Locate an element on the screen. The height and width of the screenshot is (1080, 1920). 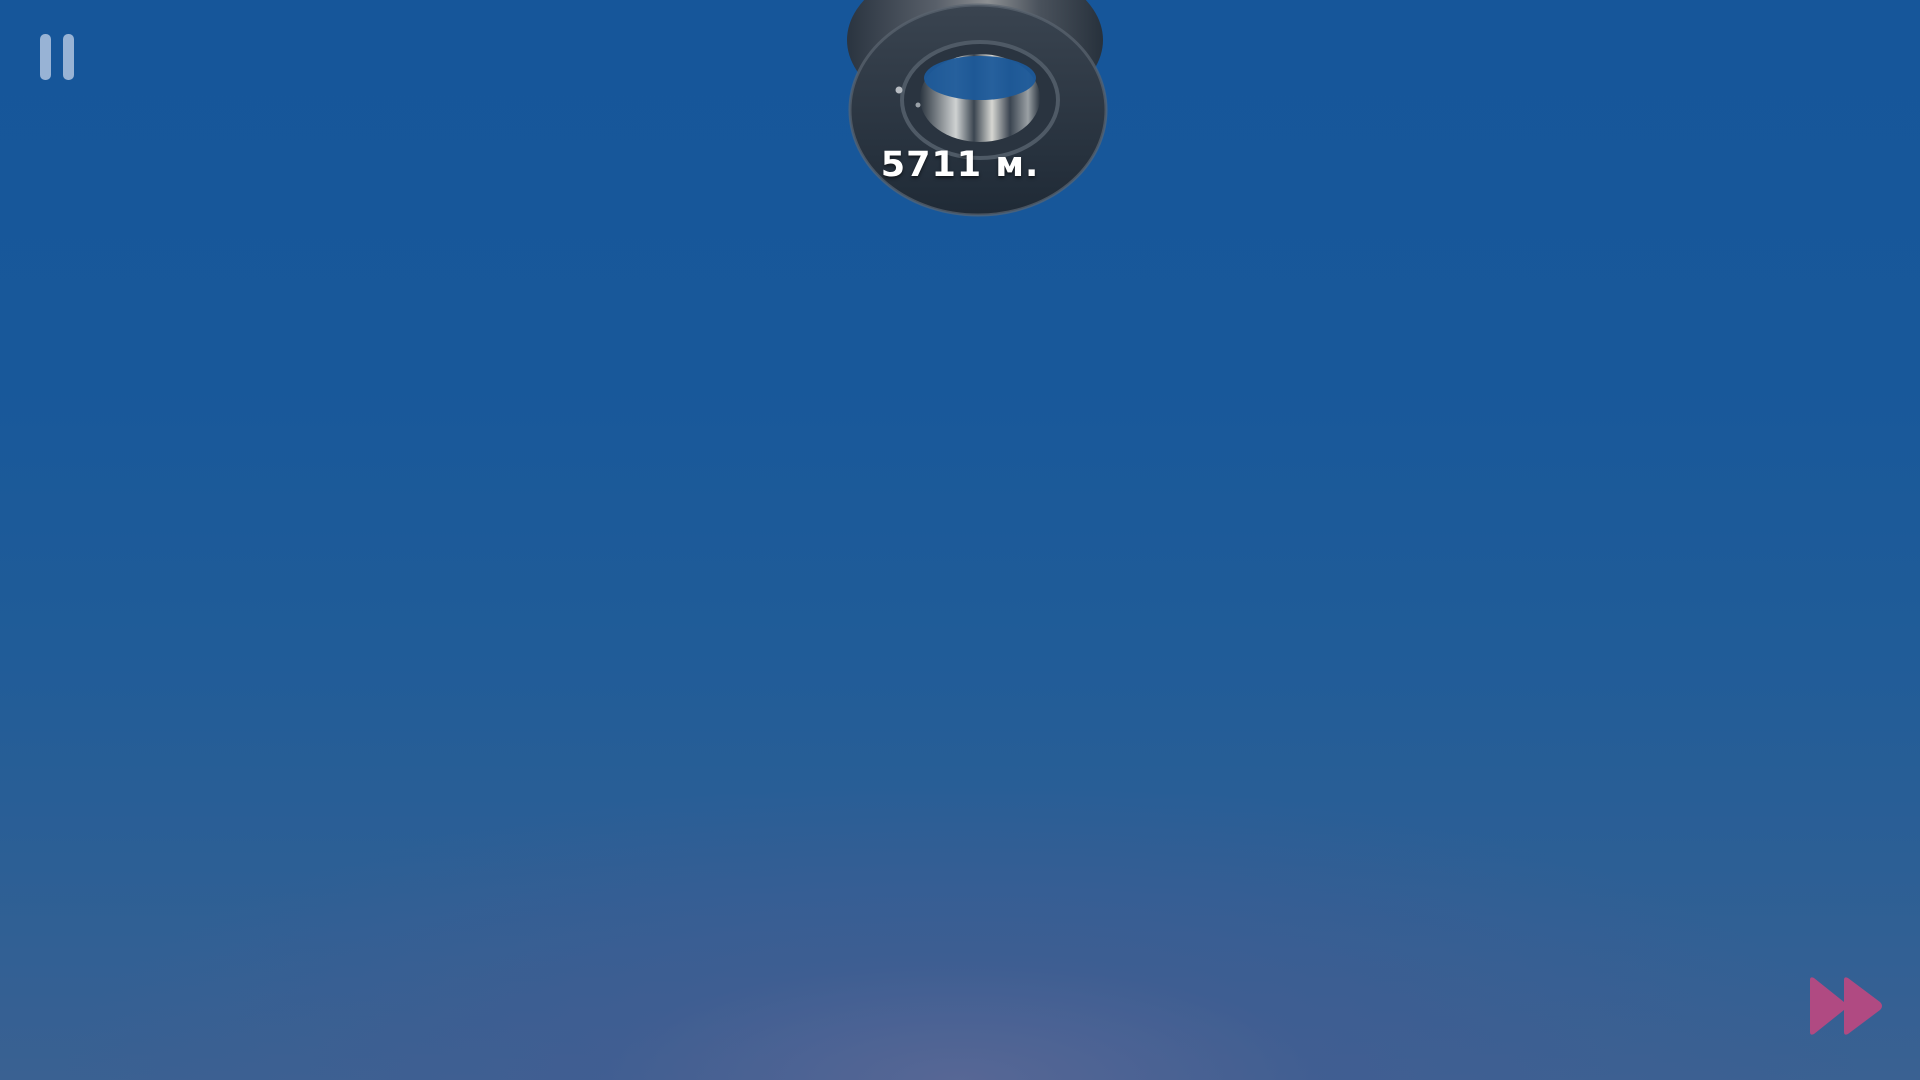
fast-forward-icon is located at coordinates (1846, 1006).